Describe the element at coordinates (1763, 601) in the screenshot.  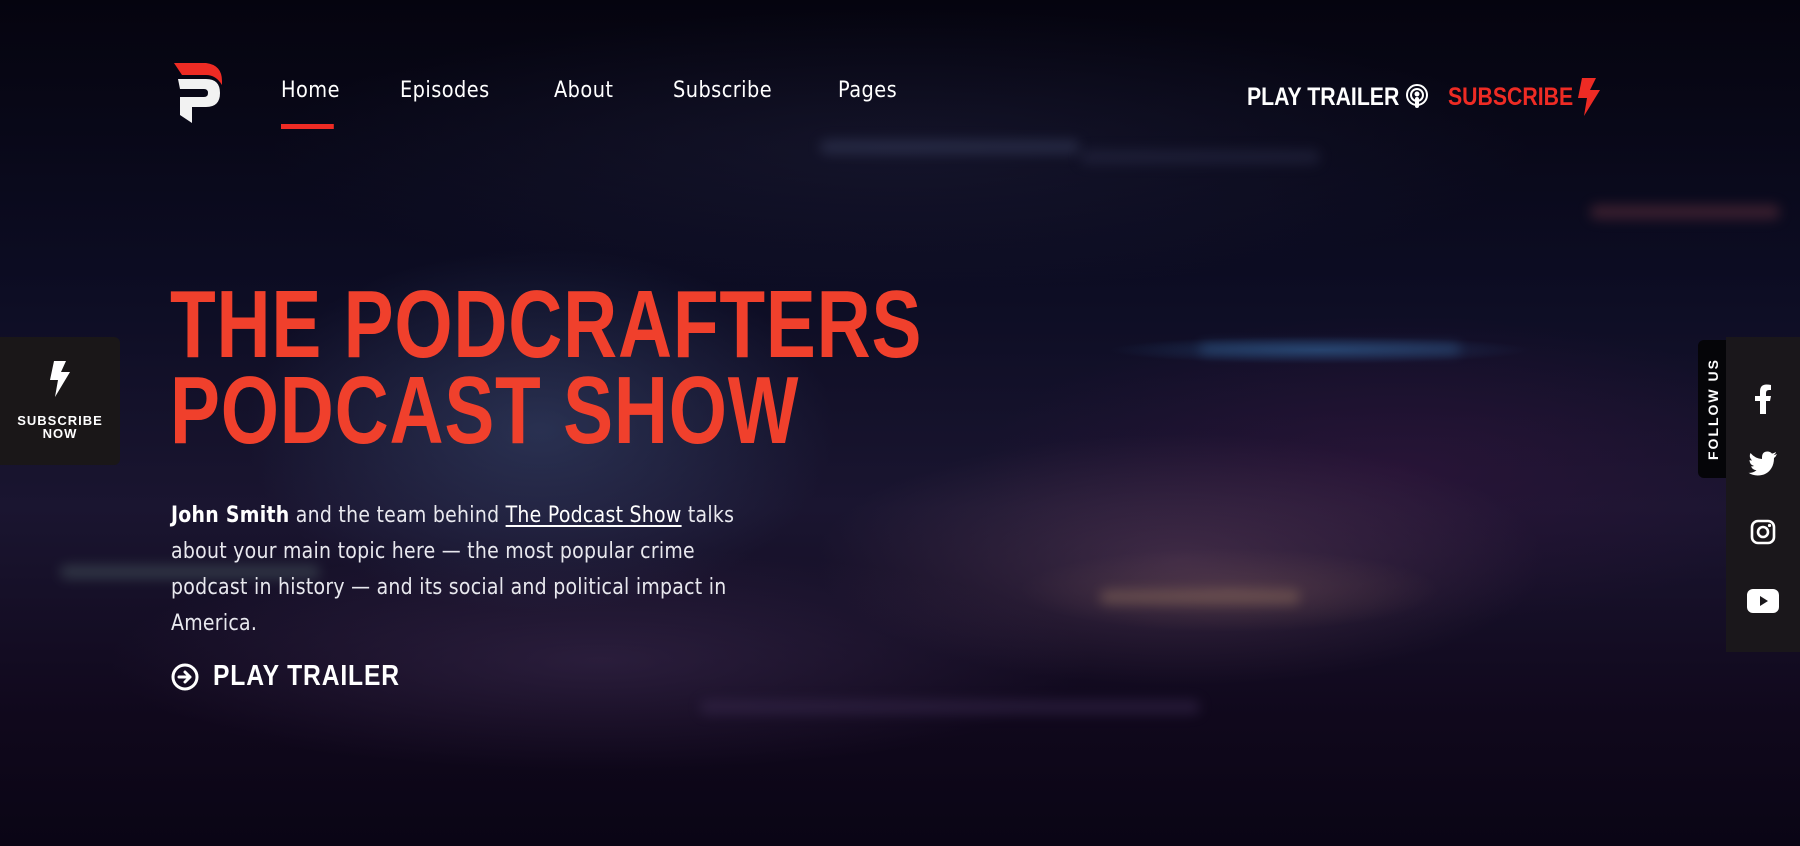
I see `youtube-icon` at that location.